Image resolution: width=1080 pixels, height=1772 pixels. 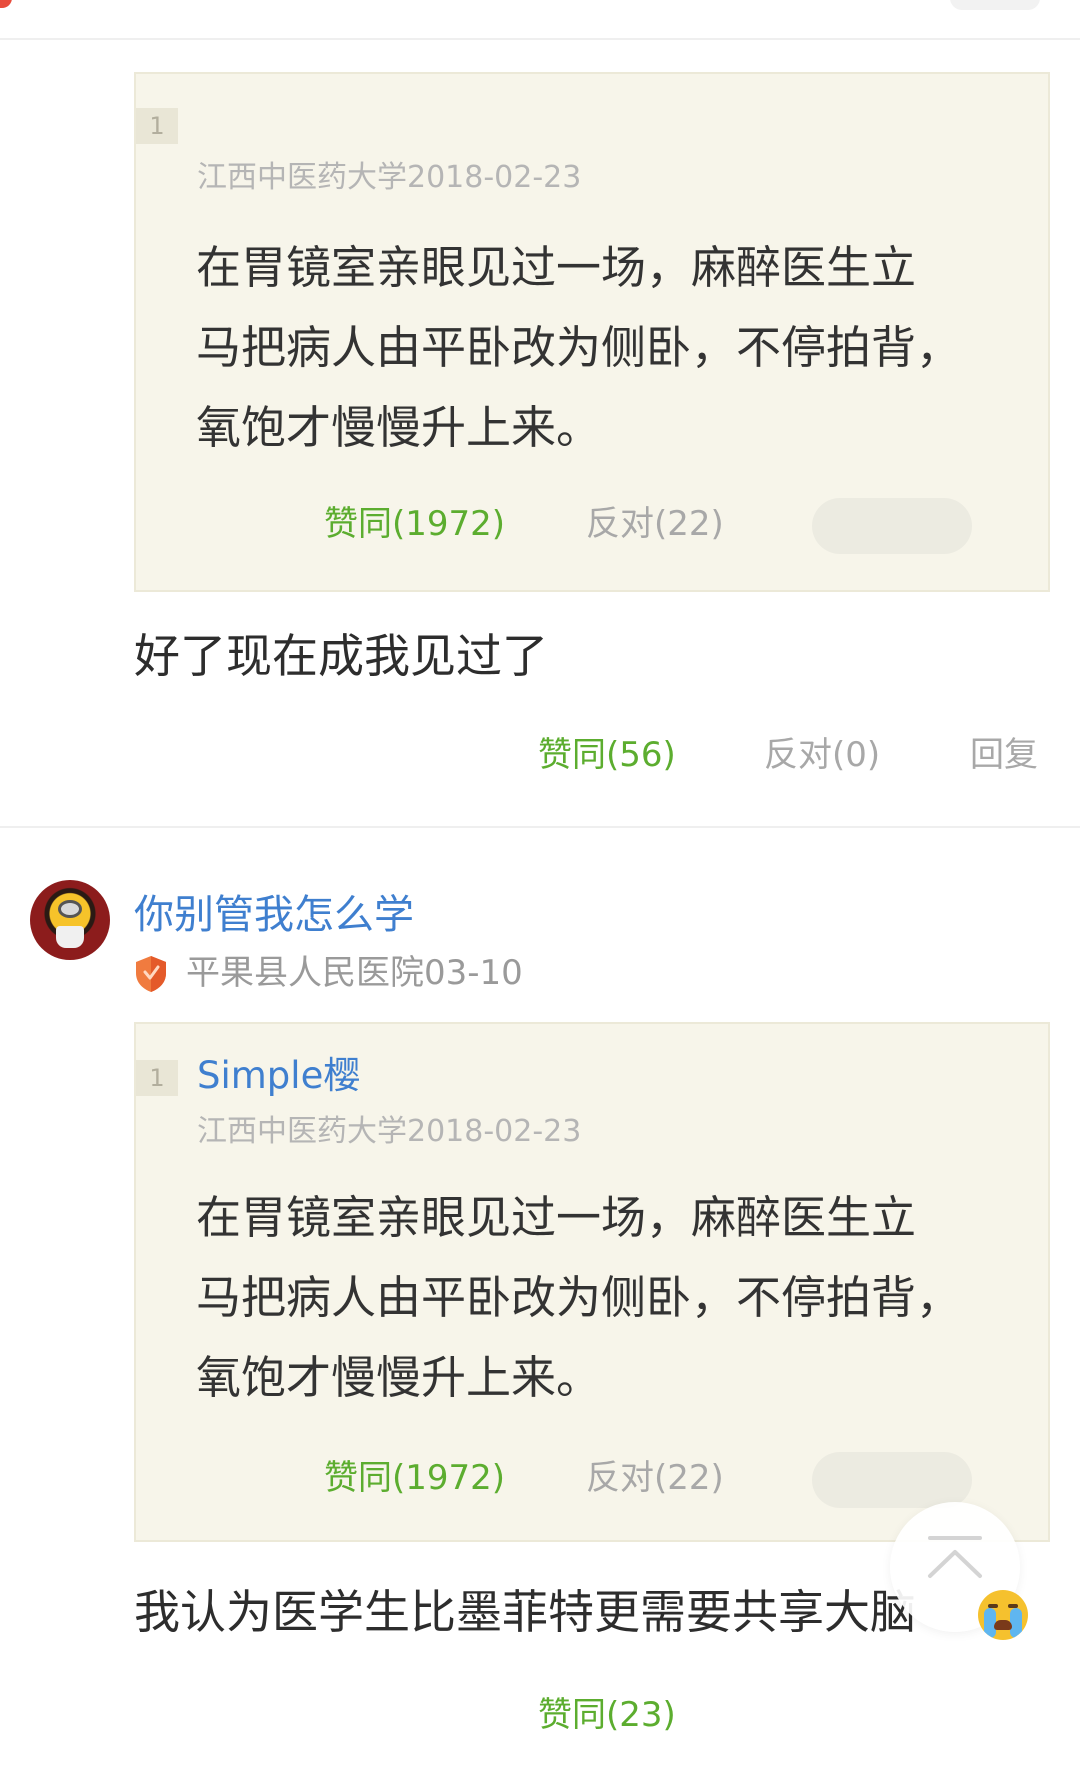 I want to click on crying-face-emoji, so click(x=1003, y=1615).